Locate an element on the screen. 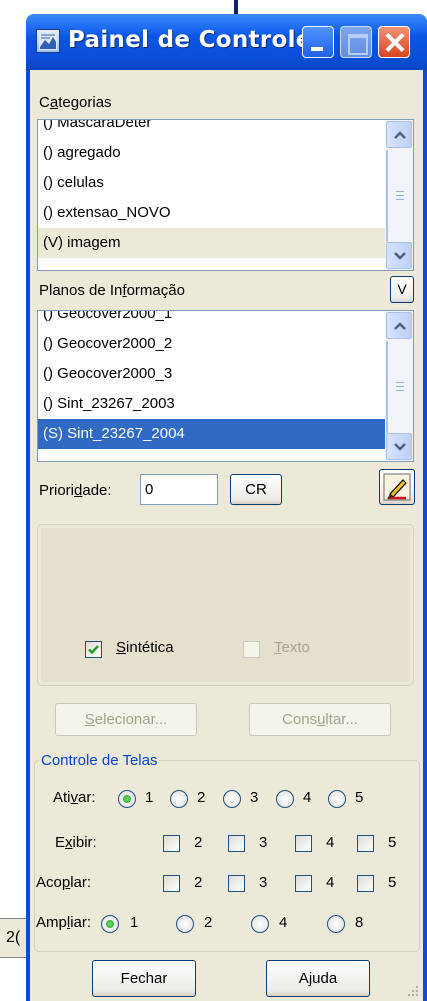 The height and width of the screenshot is (1001, 427). fechar-button: Fechar is located at coordinates (144, 978).